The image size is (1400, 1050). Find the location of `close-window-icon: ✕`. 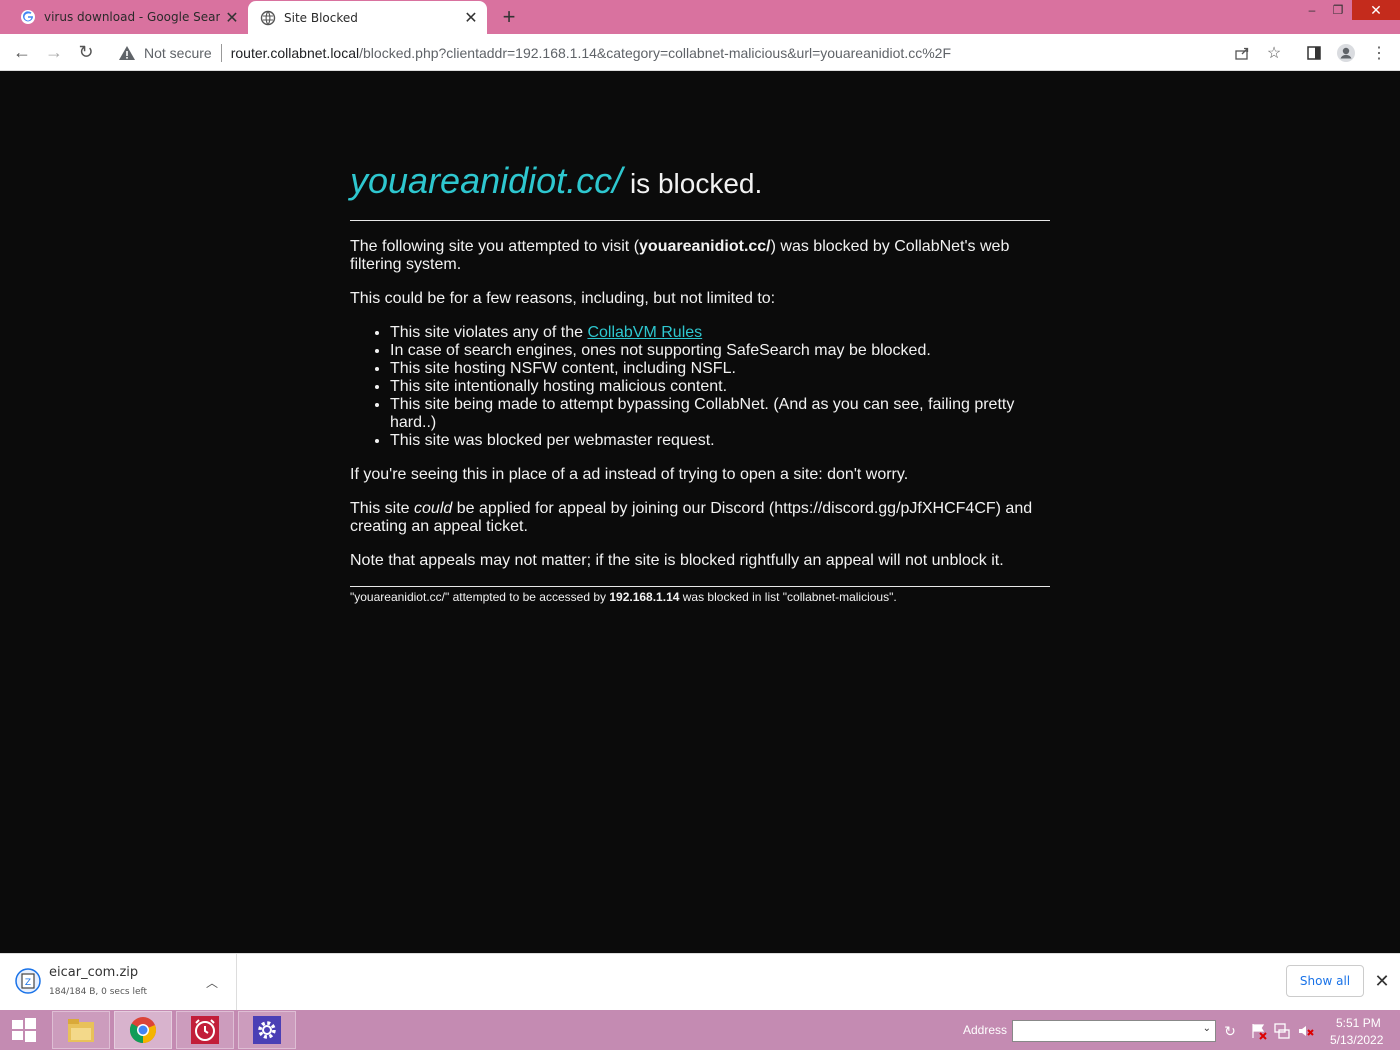

close-window-icon: ✕ is located at coordinates (1376, 10).